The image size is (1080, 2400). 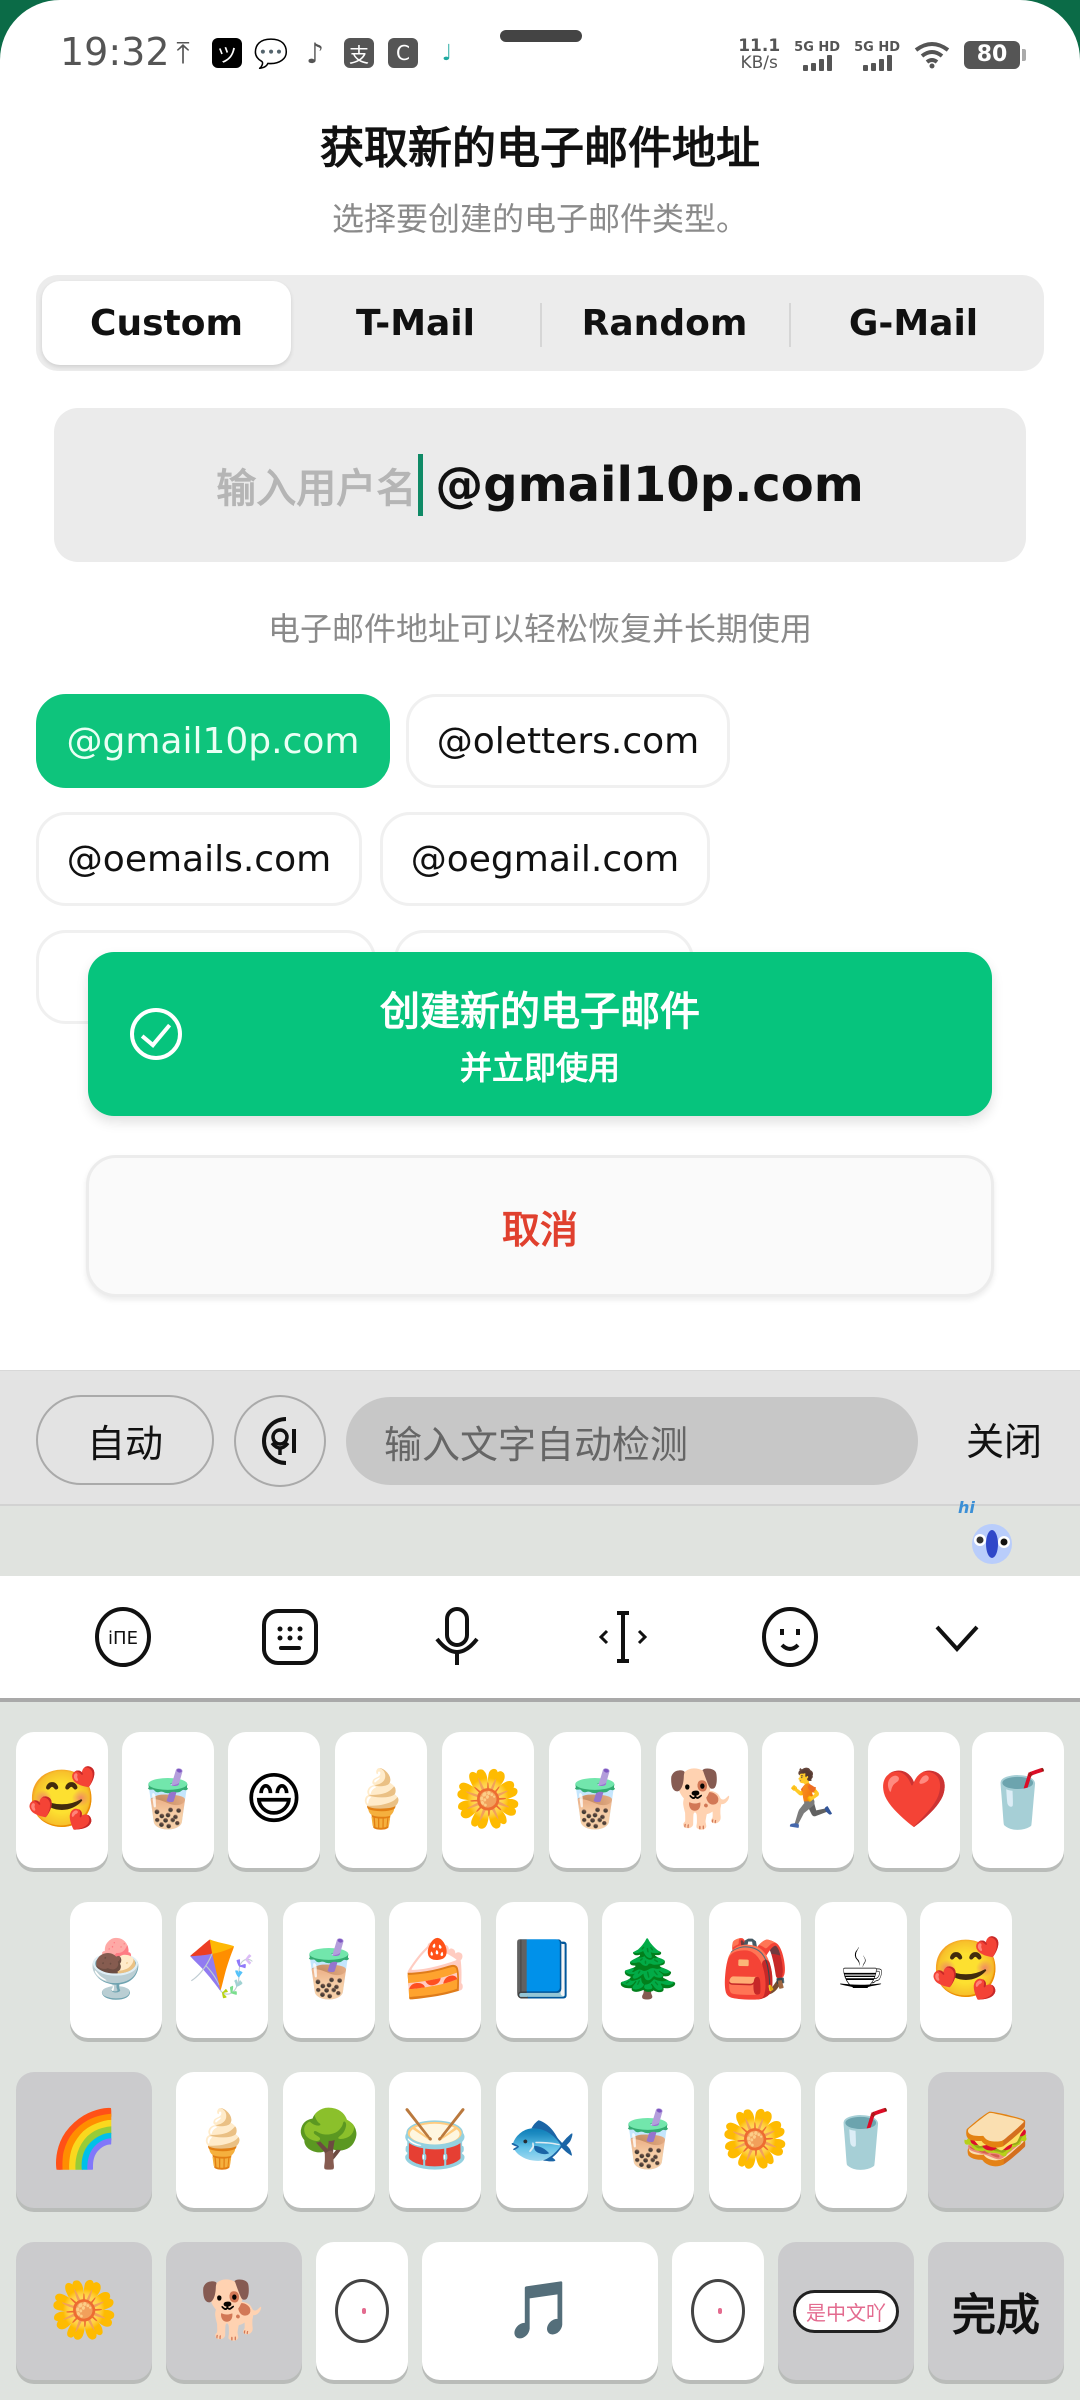 I want to click on username-placeholder: 输入用户名, so click(x=316, y=489).